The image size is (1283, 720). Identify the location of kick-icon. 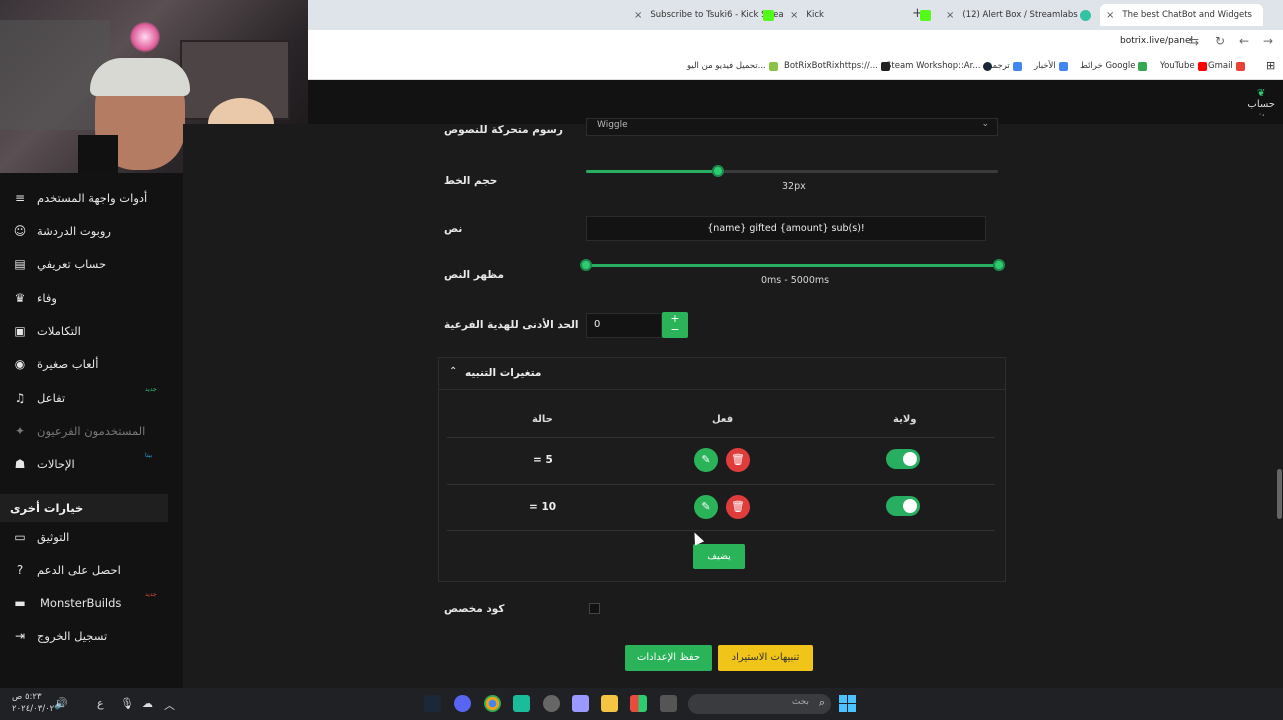
(925, 15).